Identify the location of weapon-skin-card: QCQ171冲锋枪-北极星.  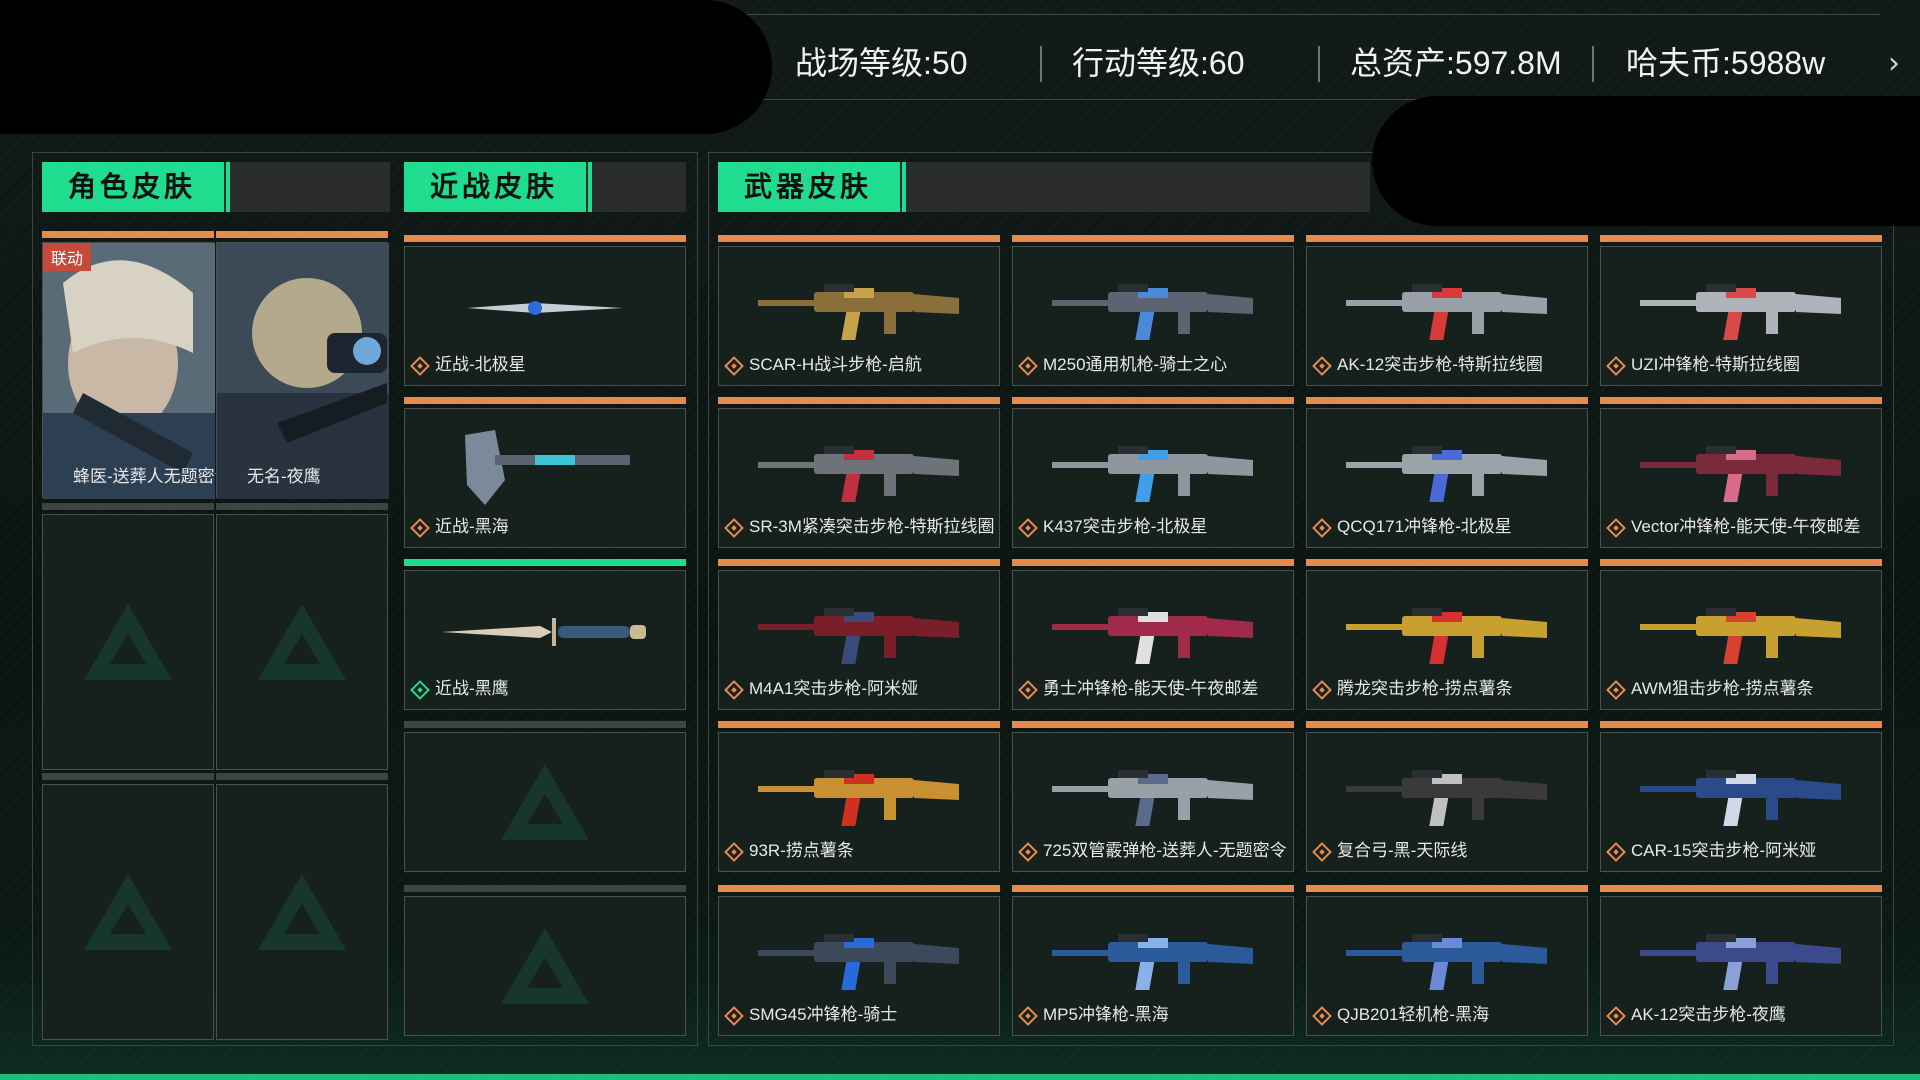
(1447, 472).